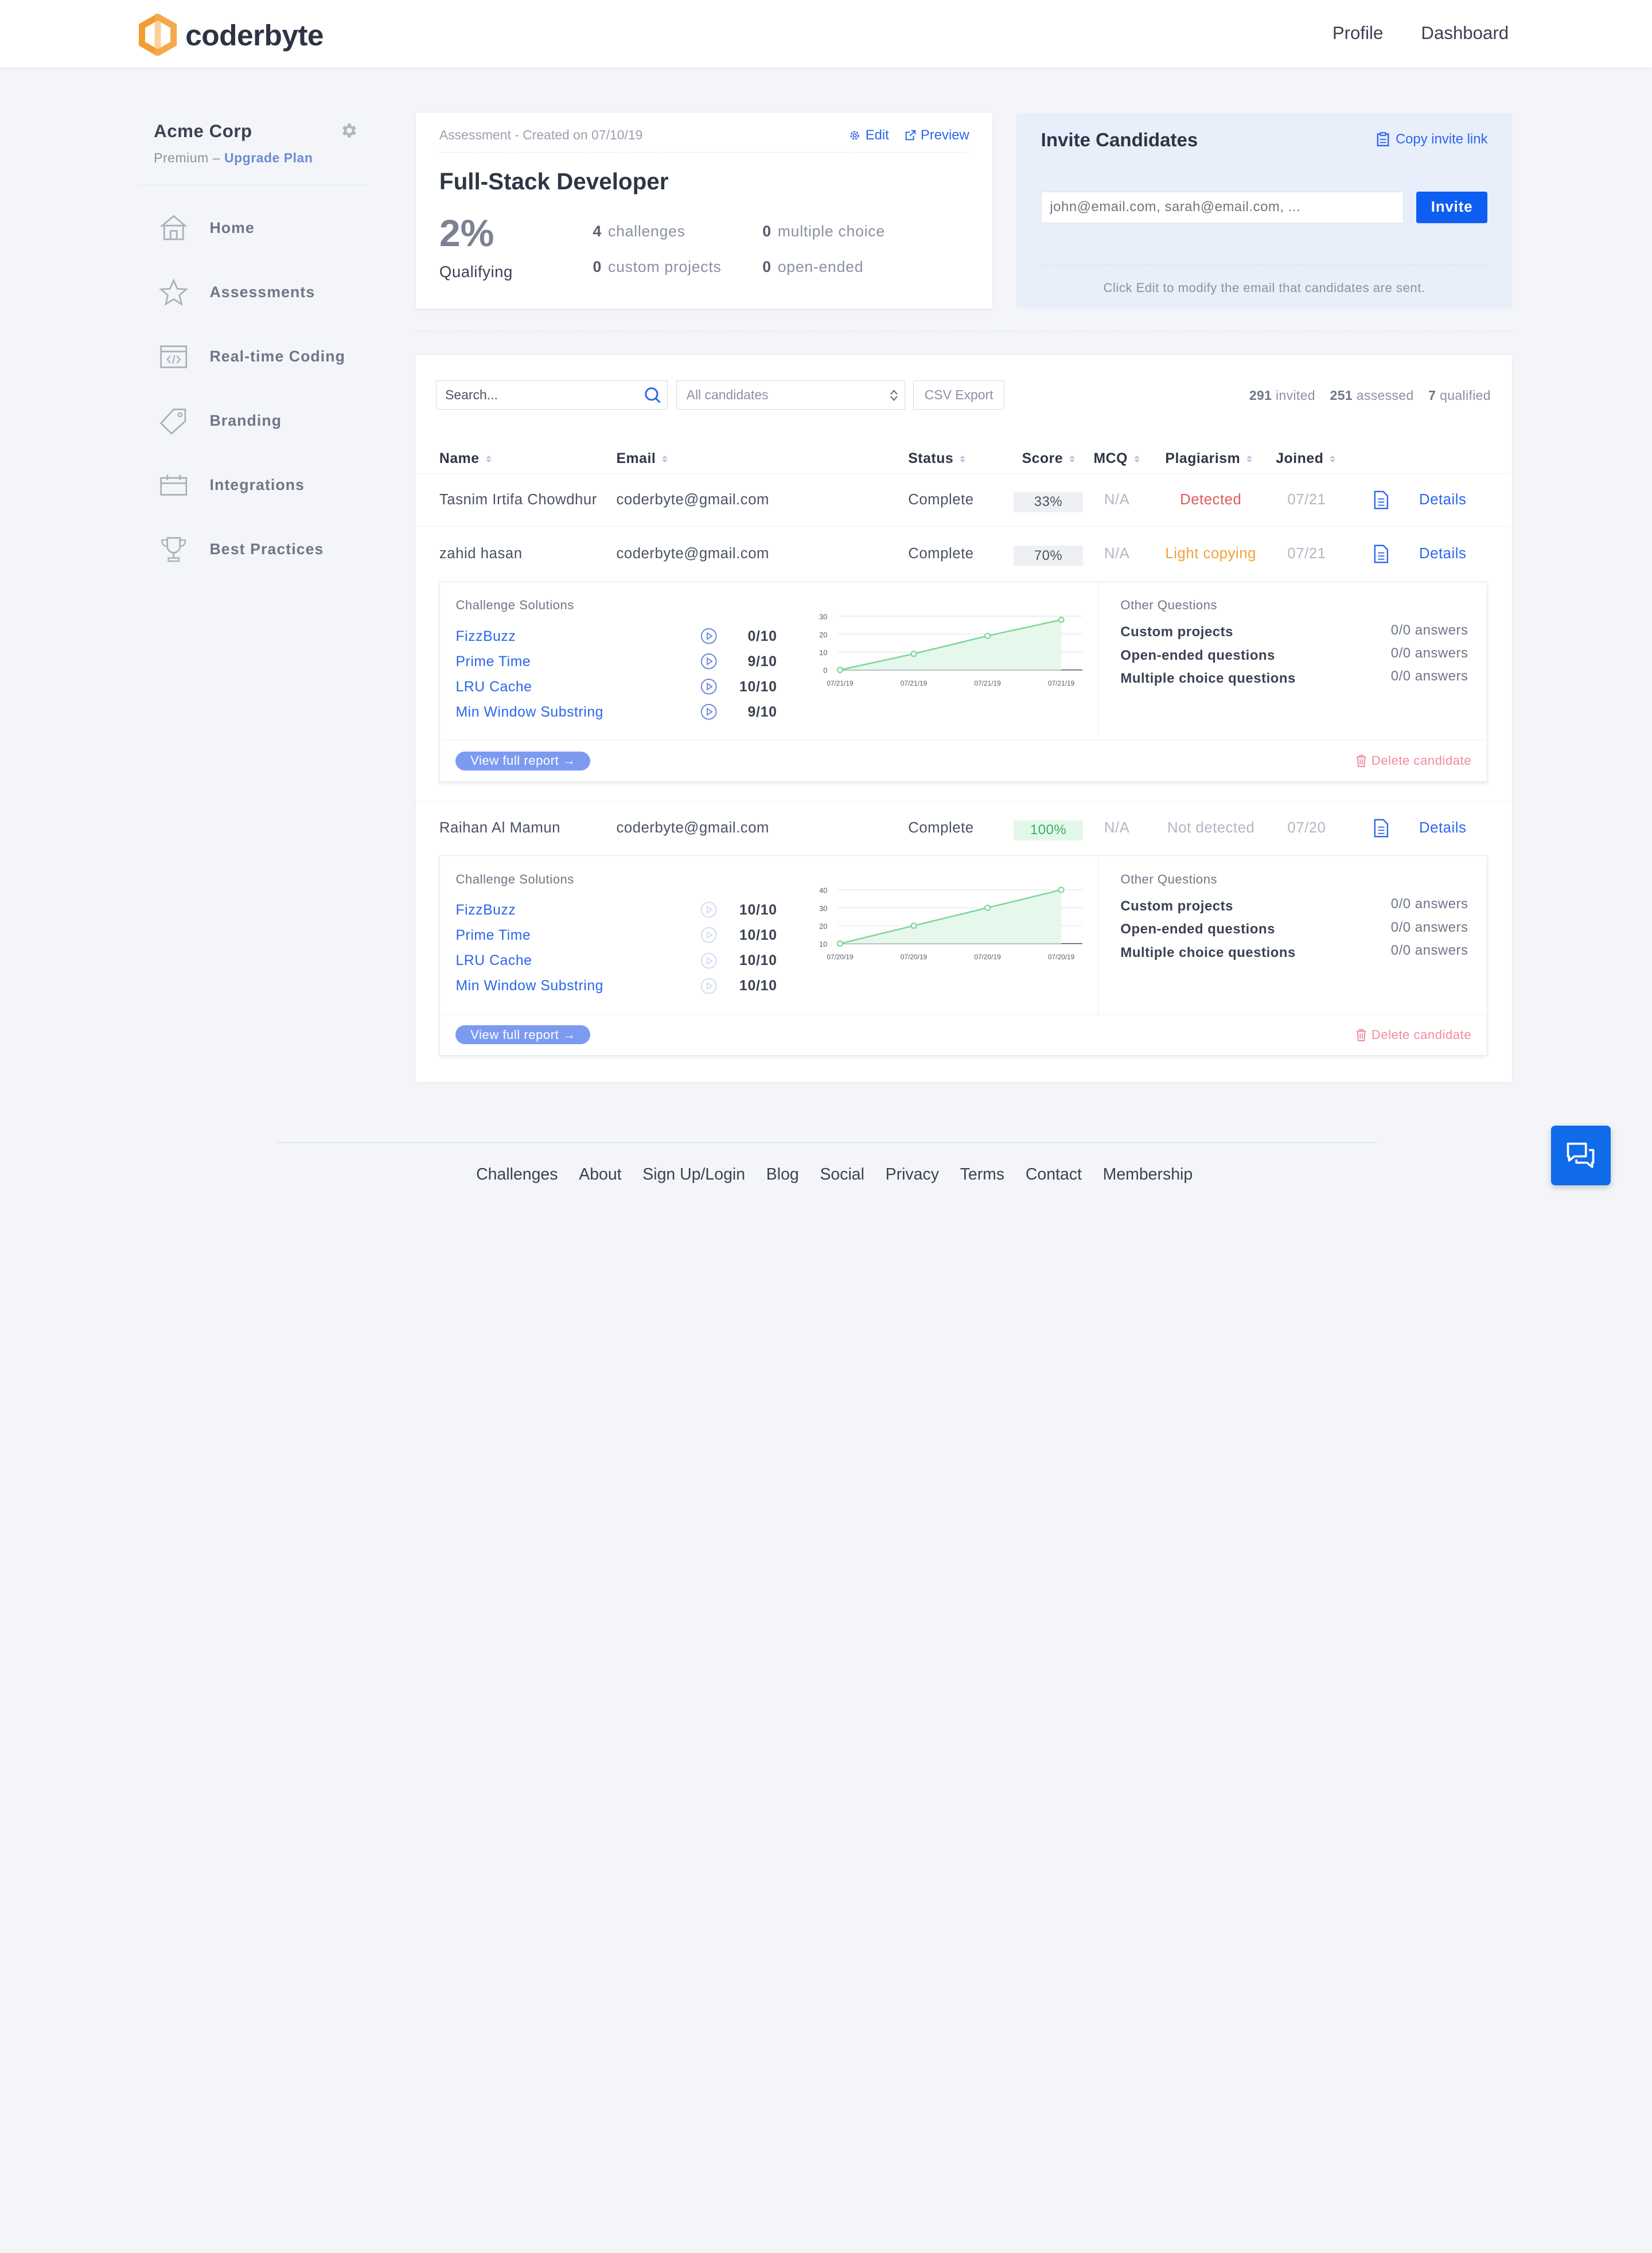 Image resolution: width=1652 pixels, height=2253 pixels. I want to click on column-header-mcq: MCQ, so click(1116, 459).